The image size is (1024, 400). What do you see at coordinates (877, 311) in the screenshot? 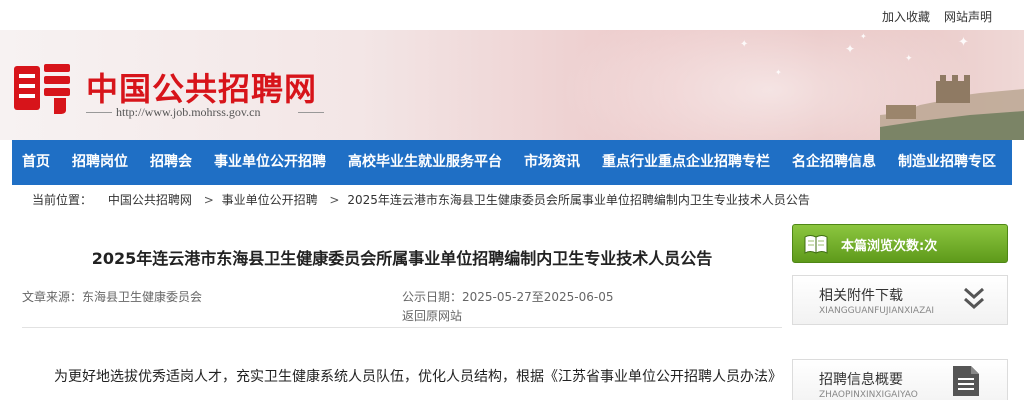
I see `attachments-subtitle: XIANGGUANFUJIANXIAZAI` at bounding box center [877, 311].